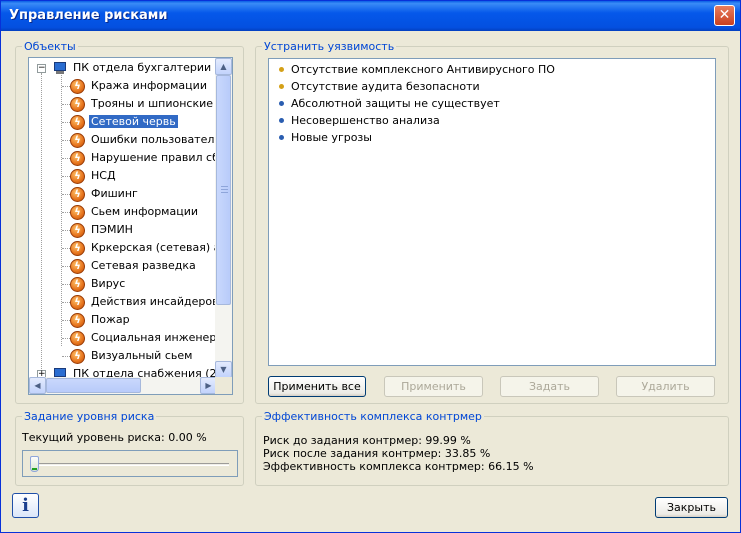  Describe the element at coordinates (317, 386) in the screenshot. I see `apply-all-button: Применить все` at that location.